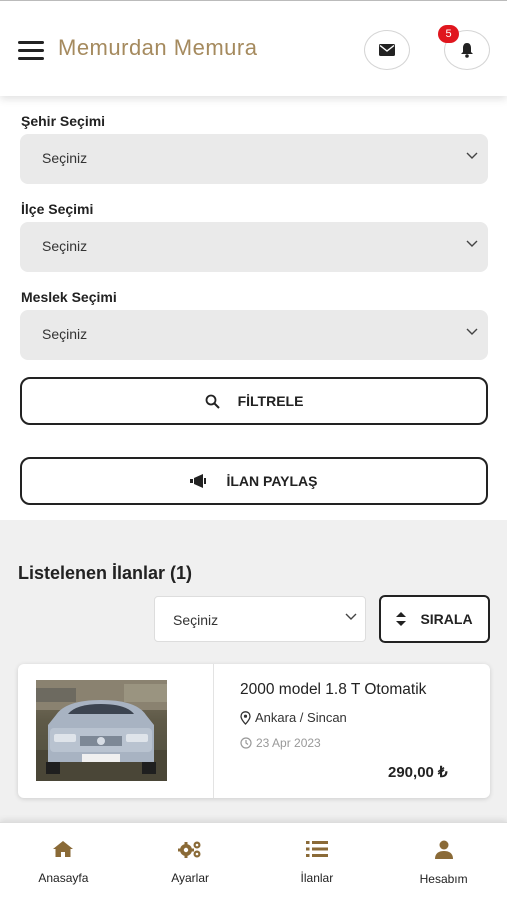 Image resolution: width=507 pixels, height=900 pixels. Describe the element at coordinates (254, 247) in the screenshot. I see `district-select: Seçiniz` at that location.